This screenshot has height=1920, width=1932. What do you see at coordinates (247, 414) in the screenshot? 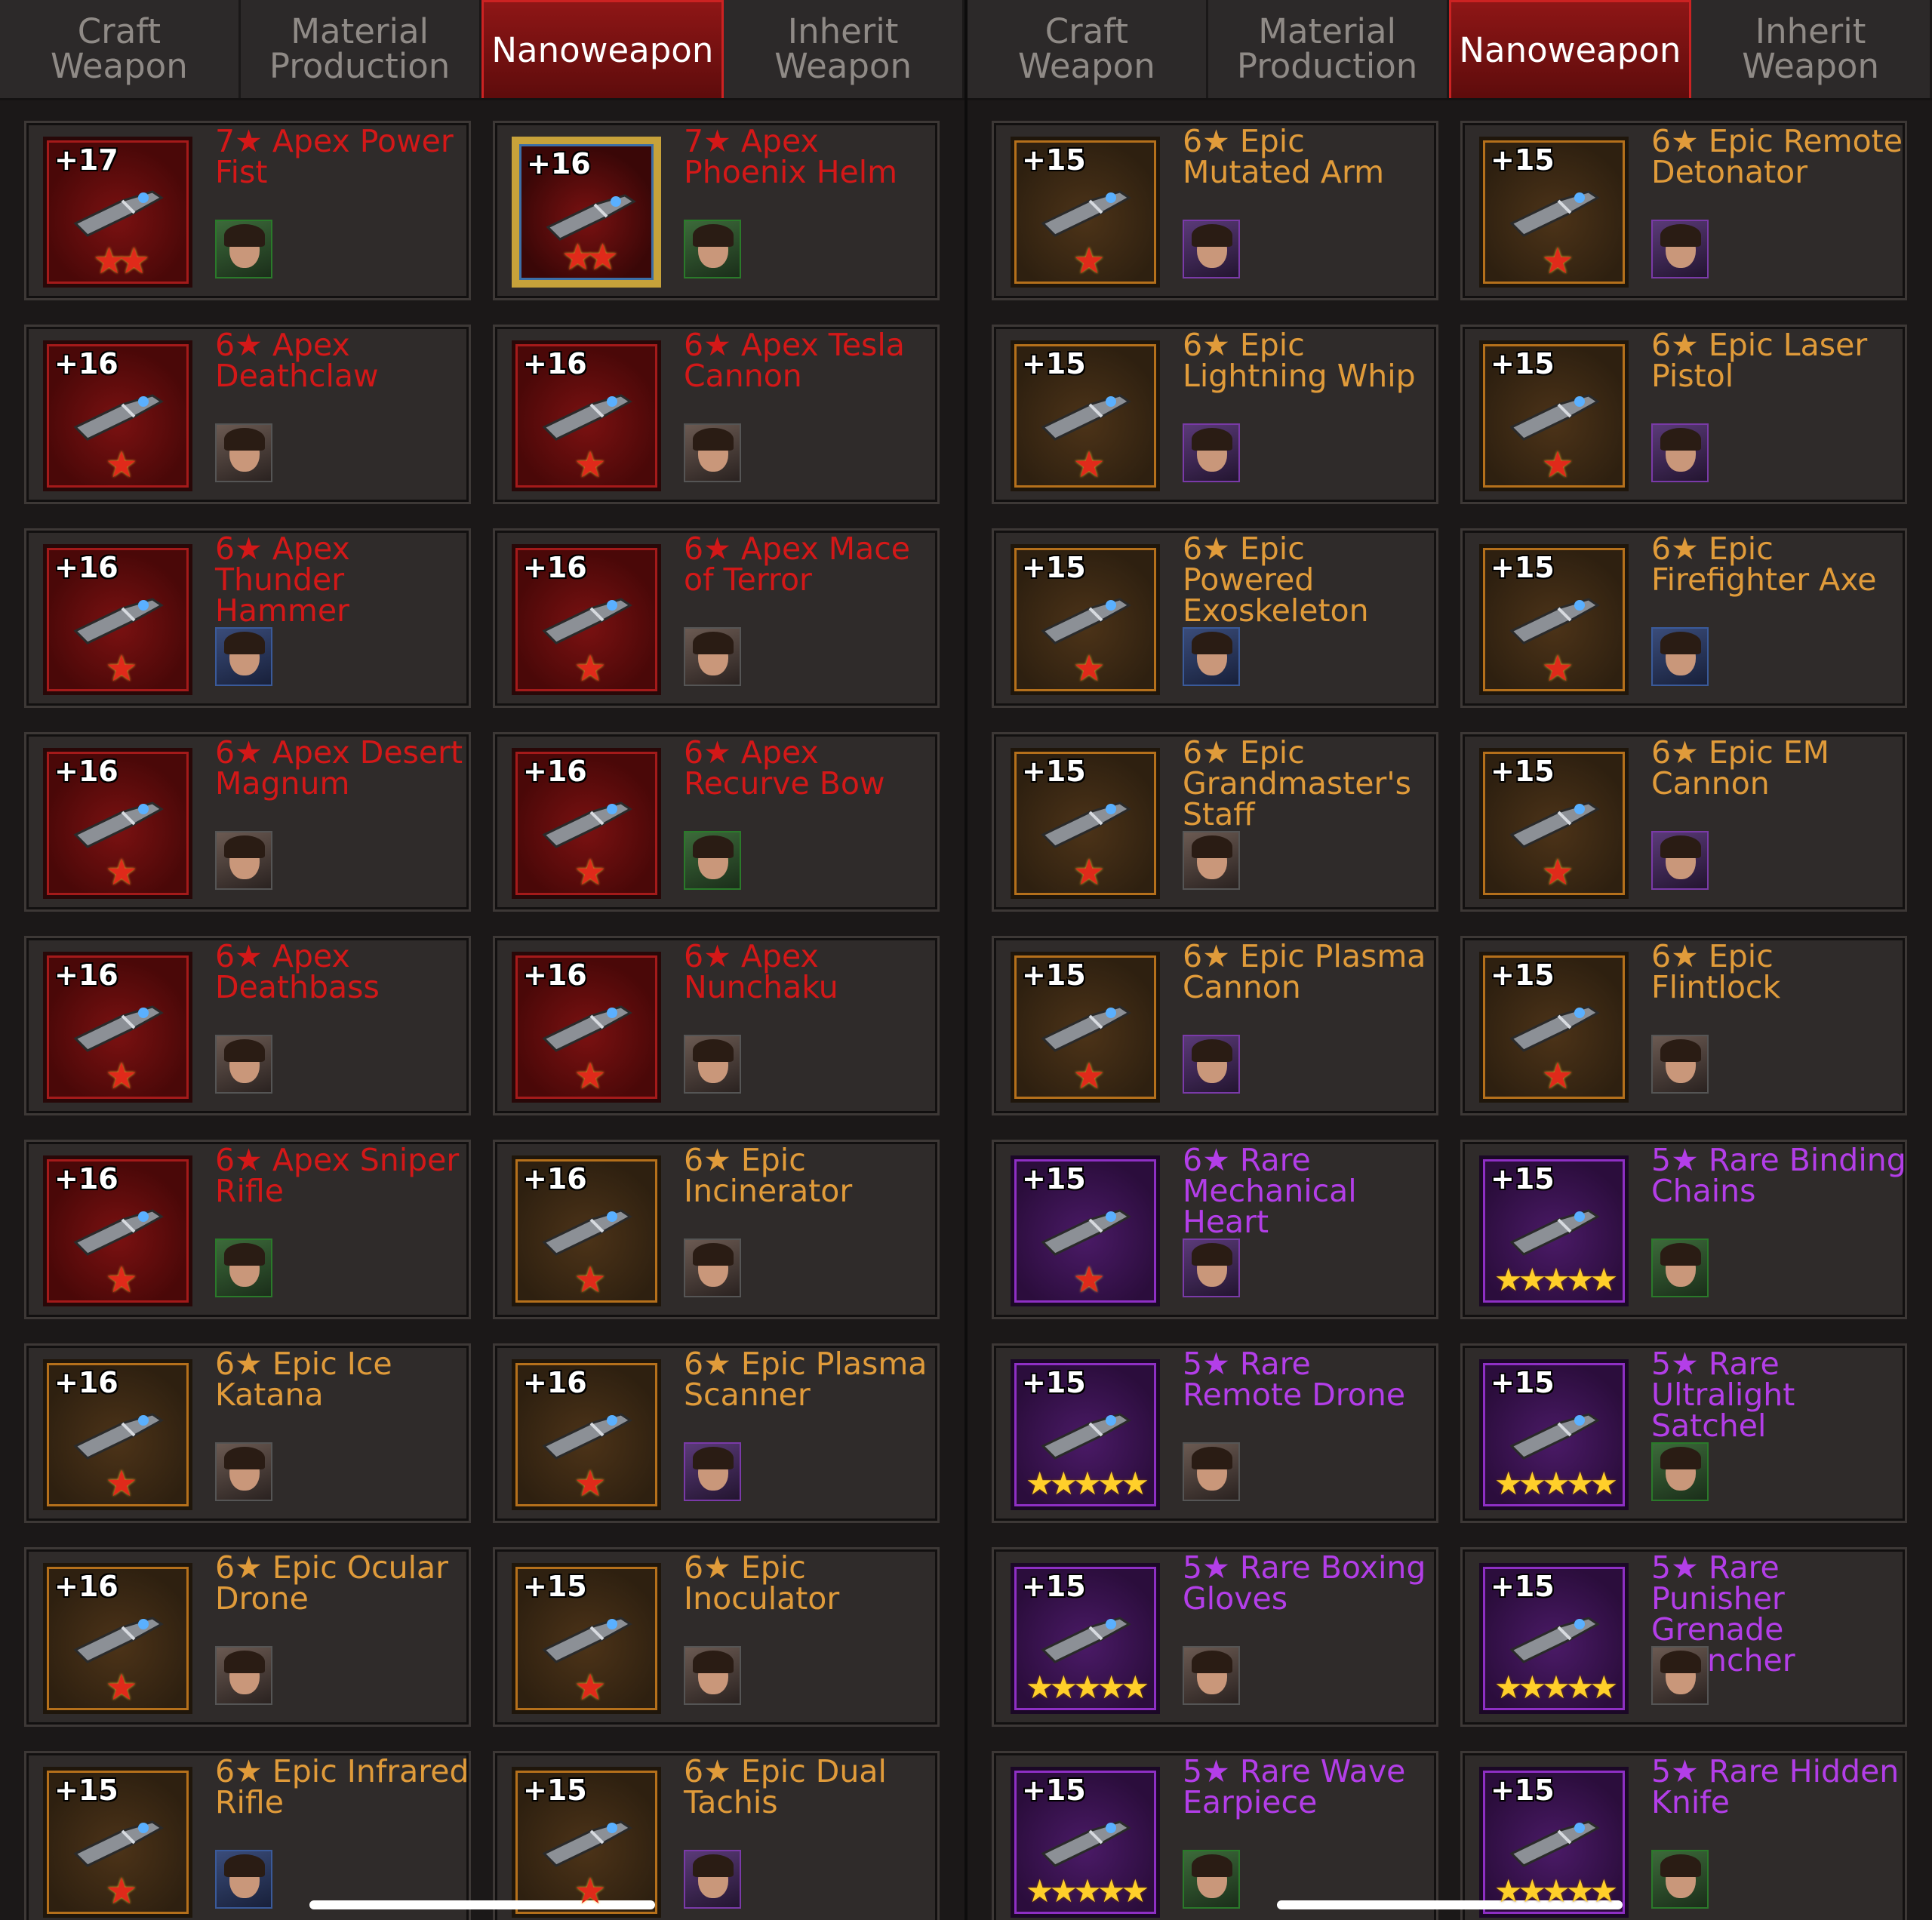
I see `weapon-card: +16 ★ 6★ Apex Deathclaw` at bounding box center [247, 414].